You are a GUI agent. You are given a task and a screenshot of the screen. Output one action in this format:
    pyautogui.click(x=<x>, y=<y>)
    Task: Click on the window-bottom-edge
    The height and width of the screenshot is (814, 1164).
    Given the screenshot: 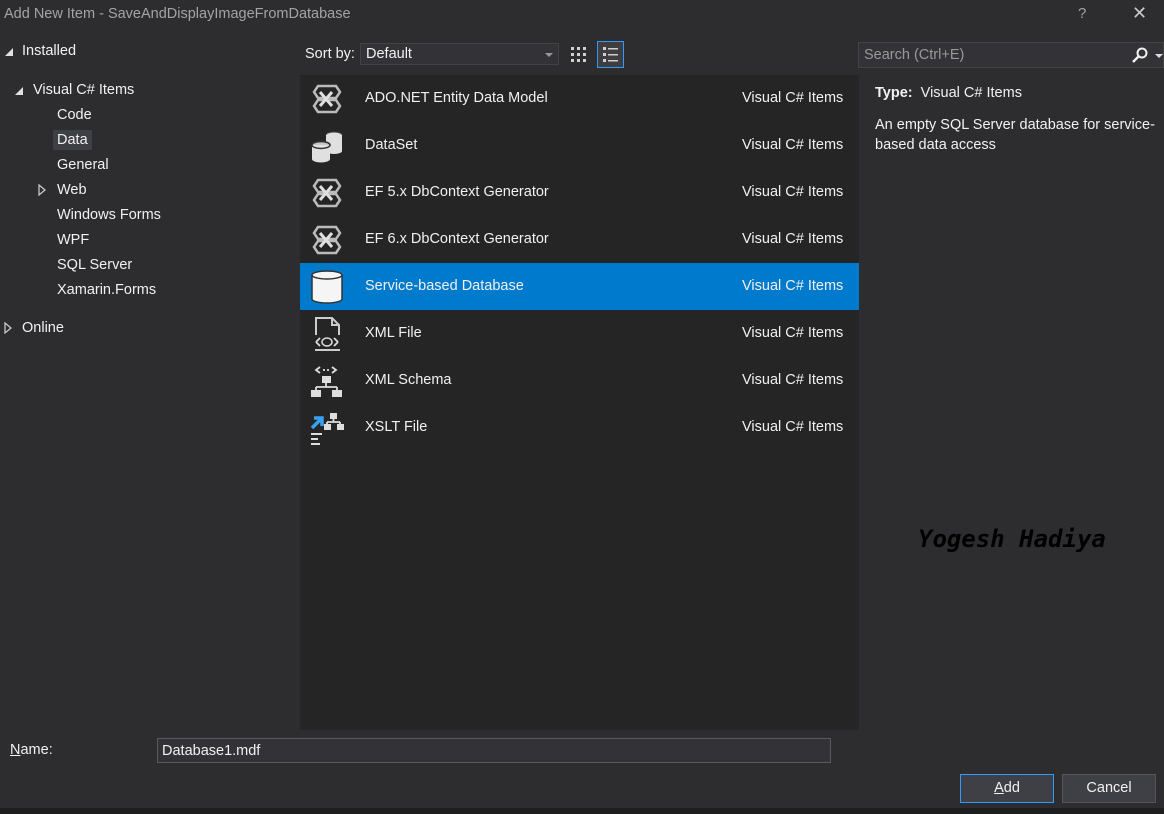 What is the action you would take?
    pyautogui.click(x=582, y=811)
    